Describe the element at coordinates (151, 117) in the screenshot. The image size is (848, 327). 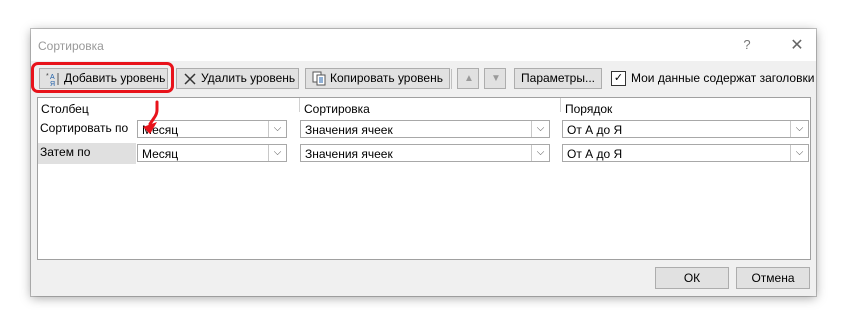
I see `annotation-arrow` at that location.